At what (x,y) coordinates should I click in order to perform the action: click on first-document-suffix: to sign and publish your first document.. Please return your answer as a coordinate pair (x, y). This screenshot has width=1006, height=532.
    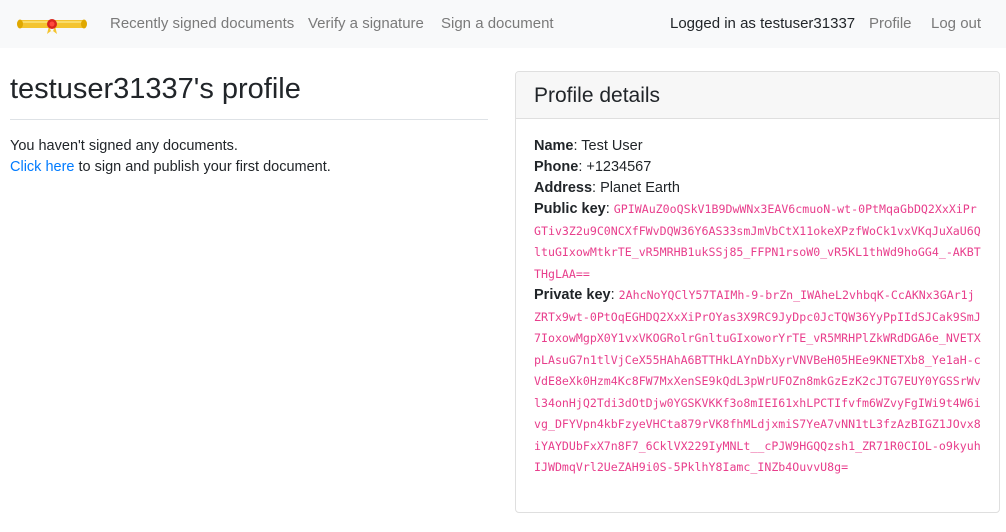
    Looking at the image, I should click on (202, 167).